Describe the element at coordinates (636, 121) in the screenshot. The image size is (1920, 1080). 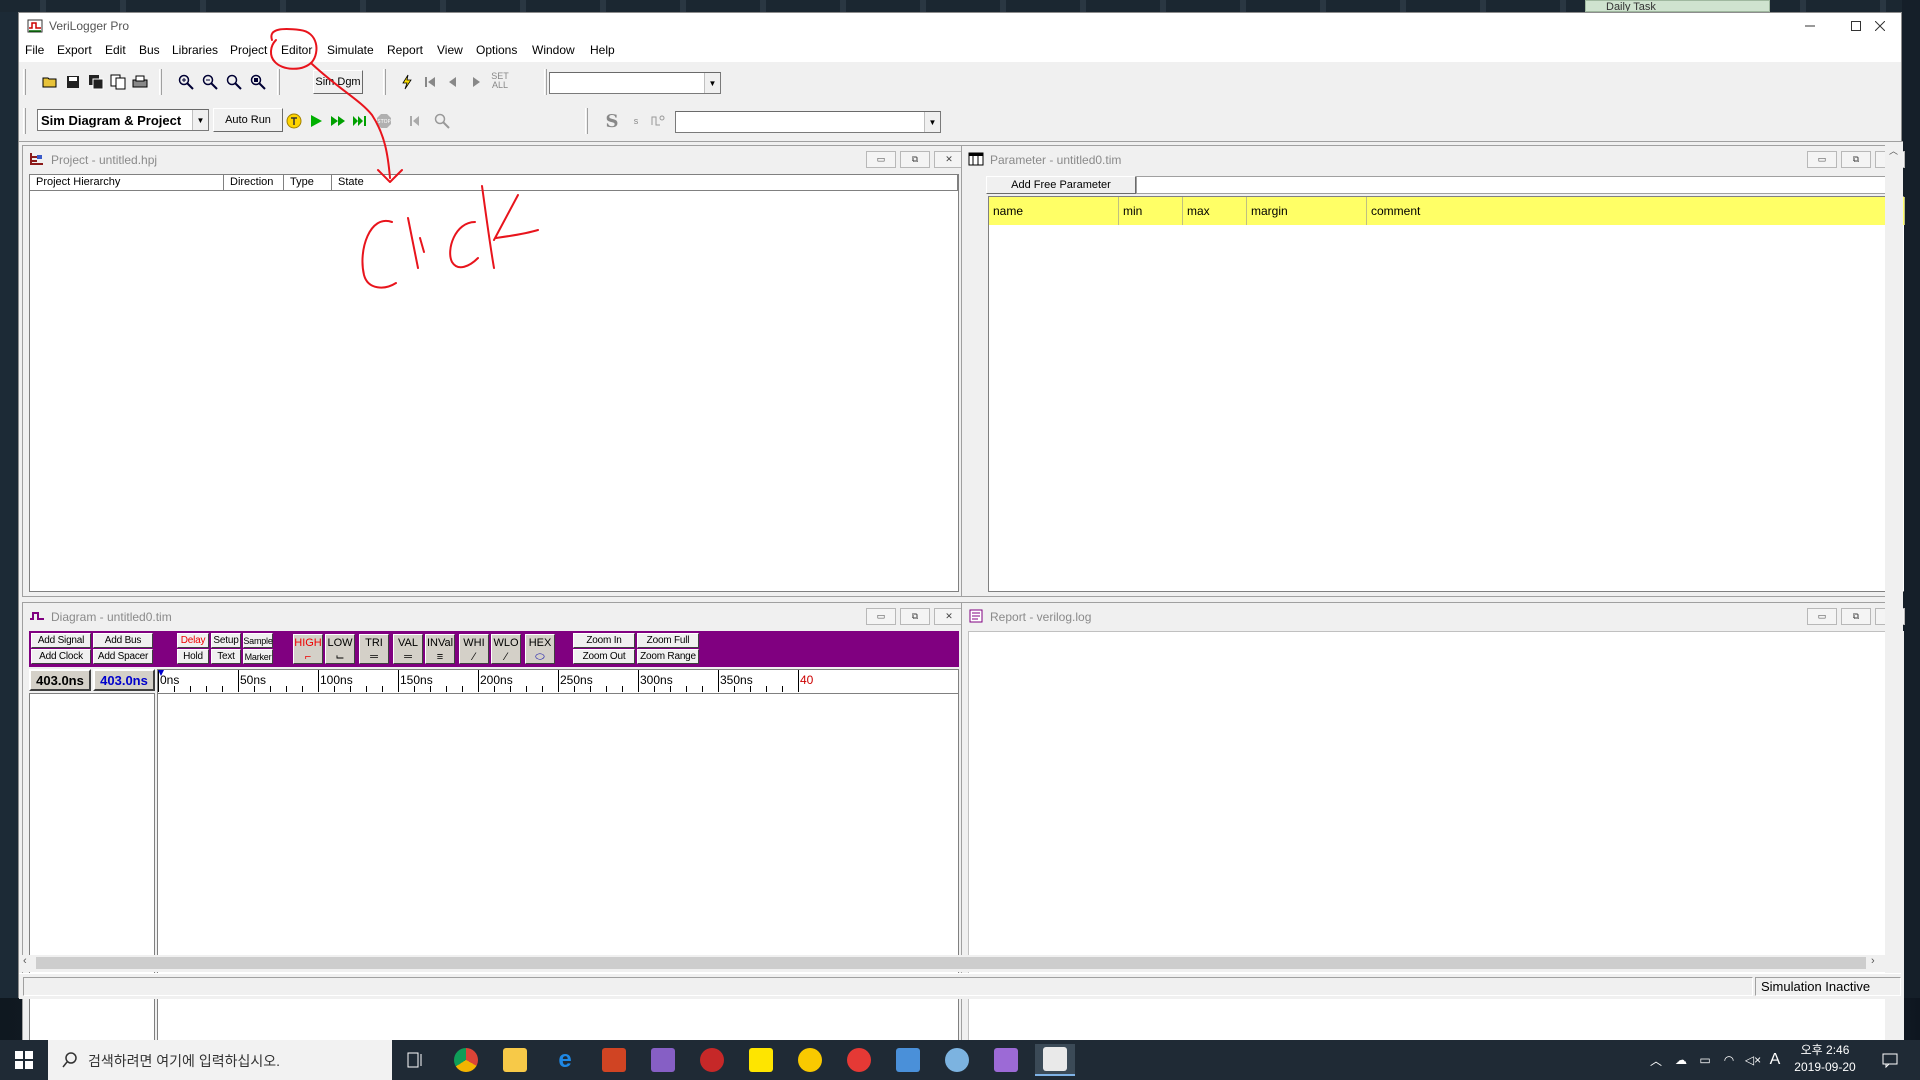
I see `small-s-icon: s` at that location.